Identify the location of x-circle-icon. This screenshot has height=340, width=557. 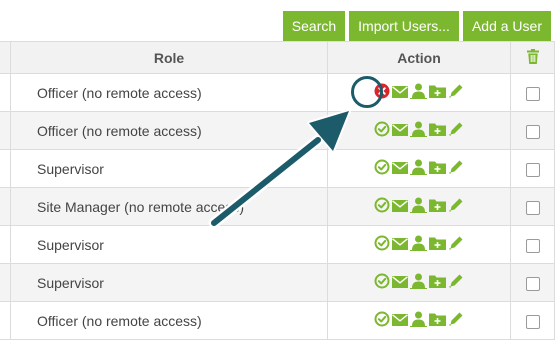
(382, 92).